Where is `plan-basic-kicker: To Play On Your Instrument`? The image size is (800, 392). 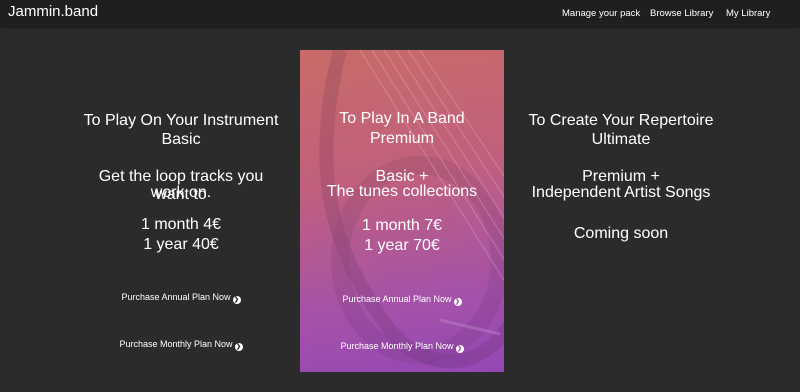 plan-basic-kicker: To Play On Your Instrument is located at coordinates (181, 120).